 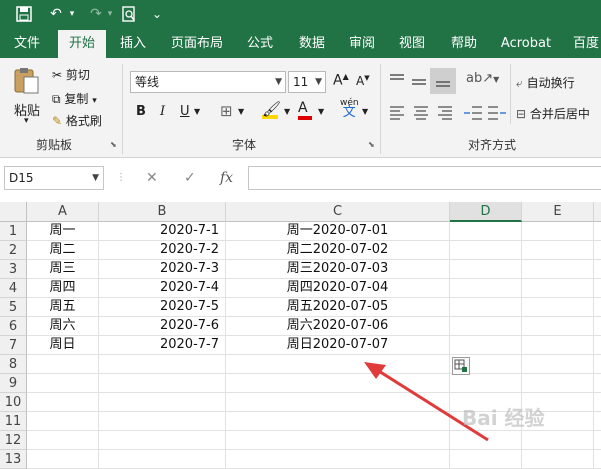 I want to click on orientation-icon: ab↗▼, so click(x=482, y=78).